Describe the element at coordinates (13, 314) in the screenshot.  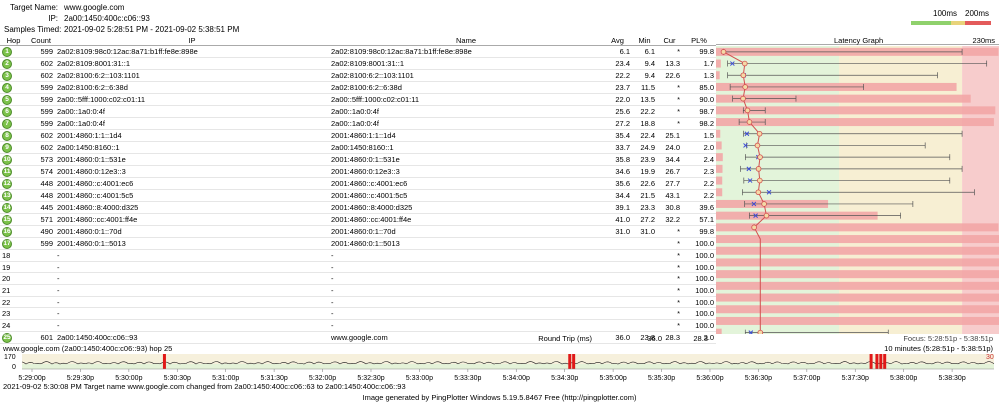
I see `hop-number: 23` at that location.